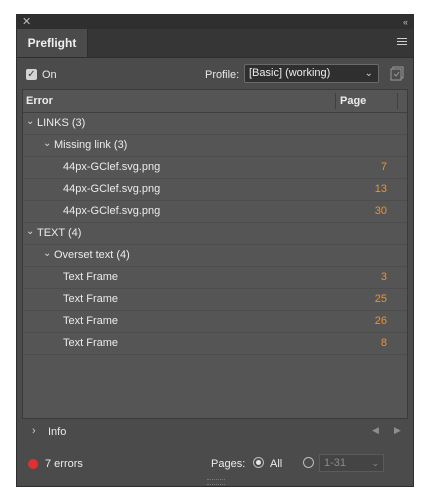 This screenshot has height=501, width=425. What do you see at coordinates (39, 101) in the screenshot?
I see `column-header-error: Error` at bounding box center [39, 101].